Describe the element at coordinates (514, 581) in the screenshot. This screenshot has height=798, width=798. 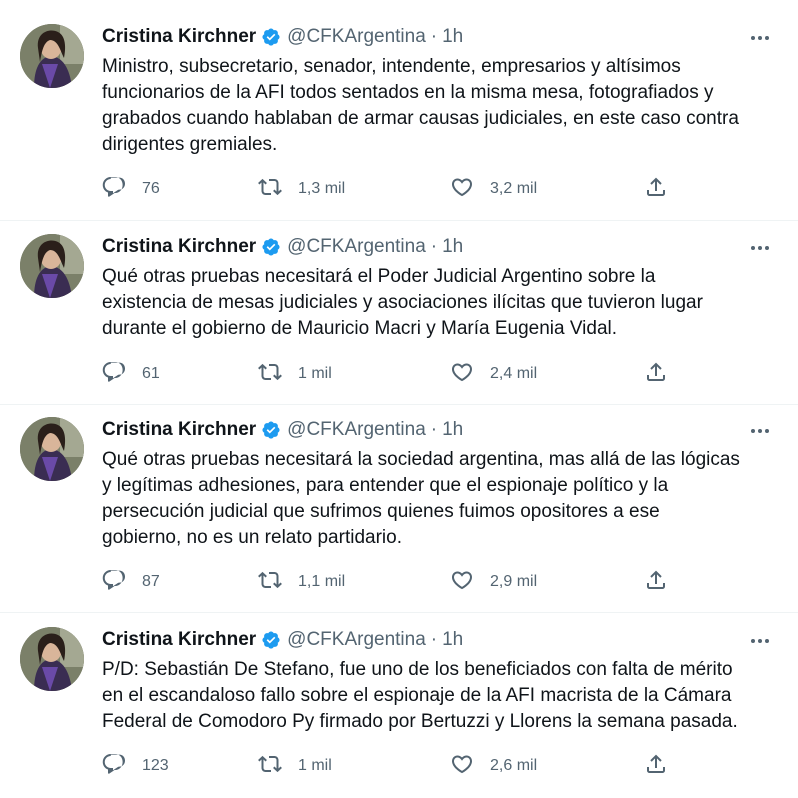
I see `like-count: 2,9 mil` at that location.